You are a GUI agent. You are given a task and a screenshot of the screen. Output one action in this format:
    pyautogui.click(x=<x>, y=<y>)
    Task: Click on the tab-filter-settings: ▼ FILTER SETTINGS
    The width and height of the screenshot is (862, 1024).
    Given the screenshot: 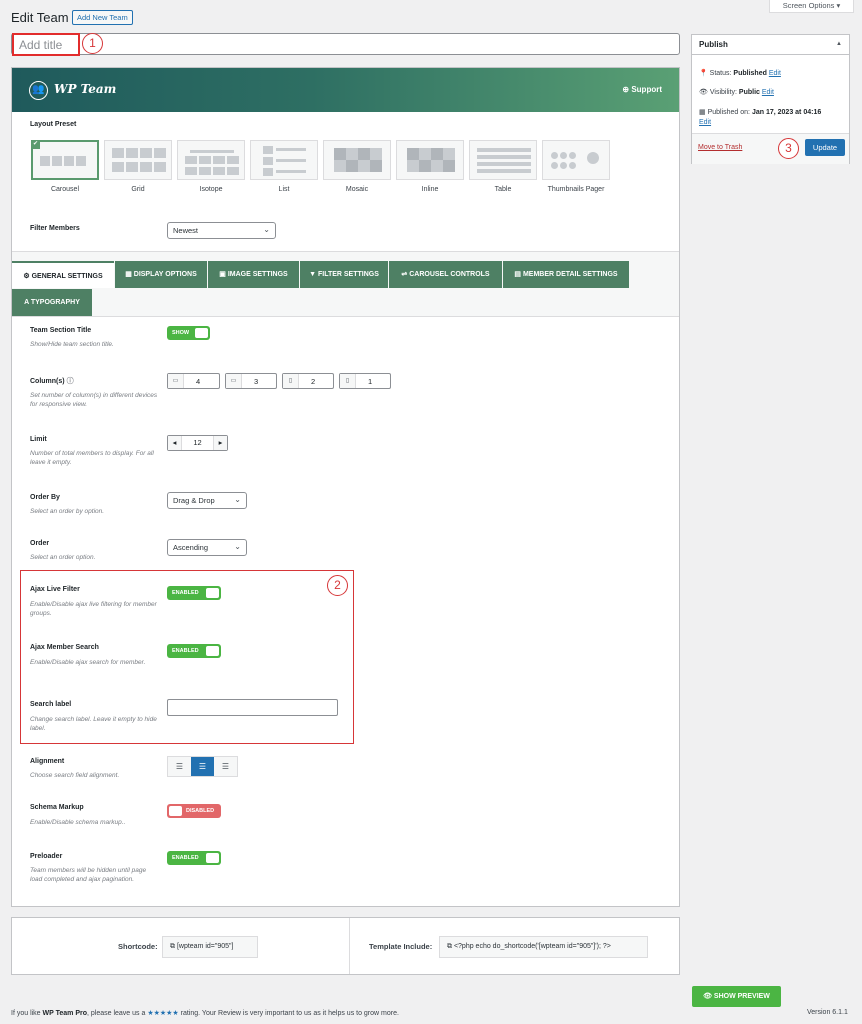 What is the action you would take?
    pyautogui.click(x=344, y=274)
    